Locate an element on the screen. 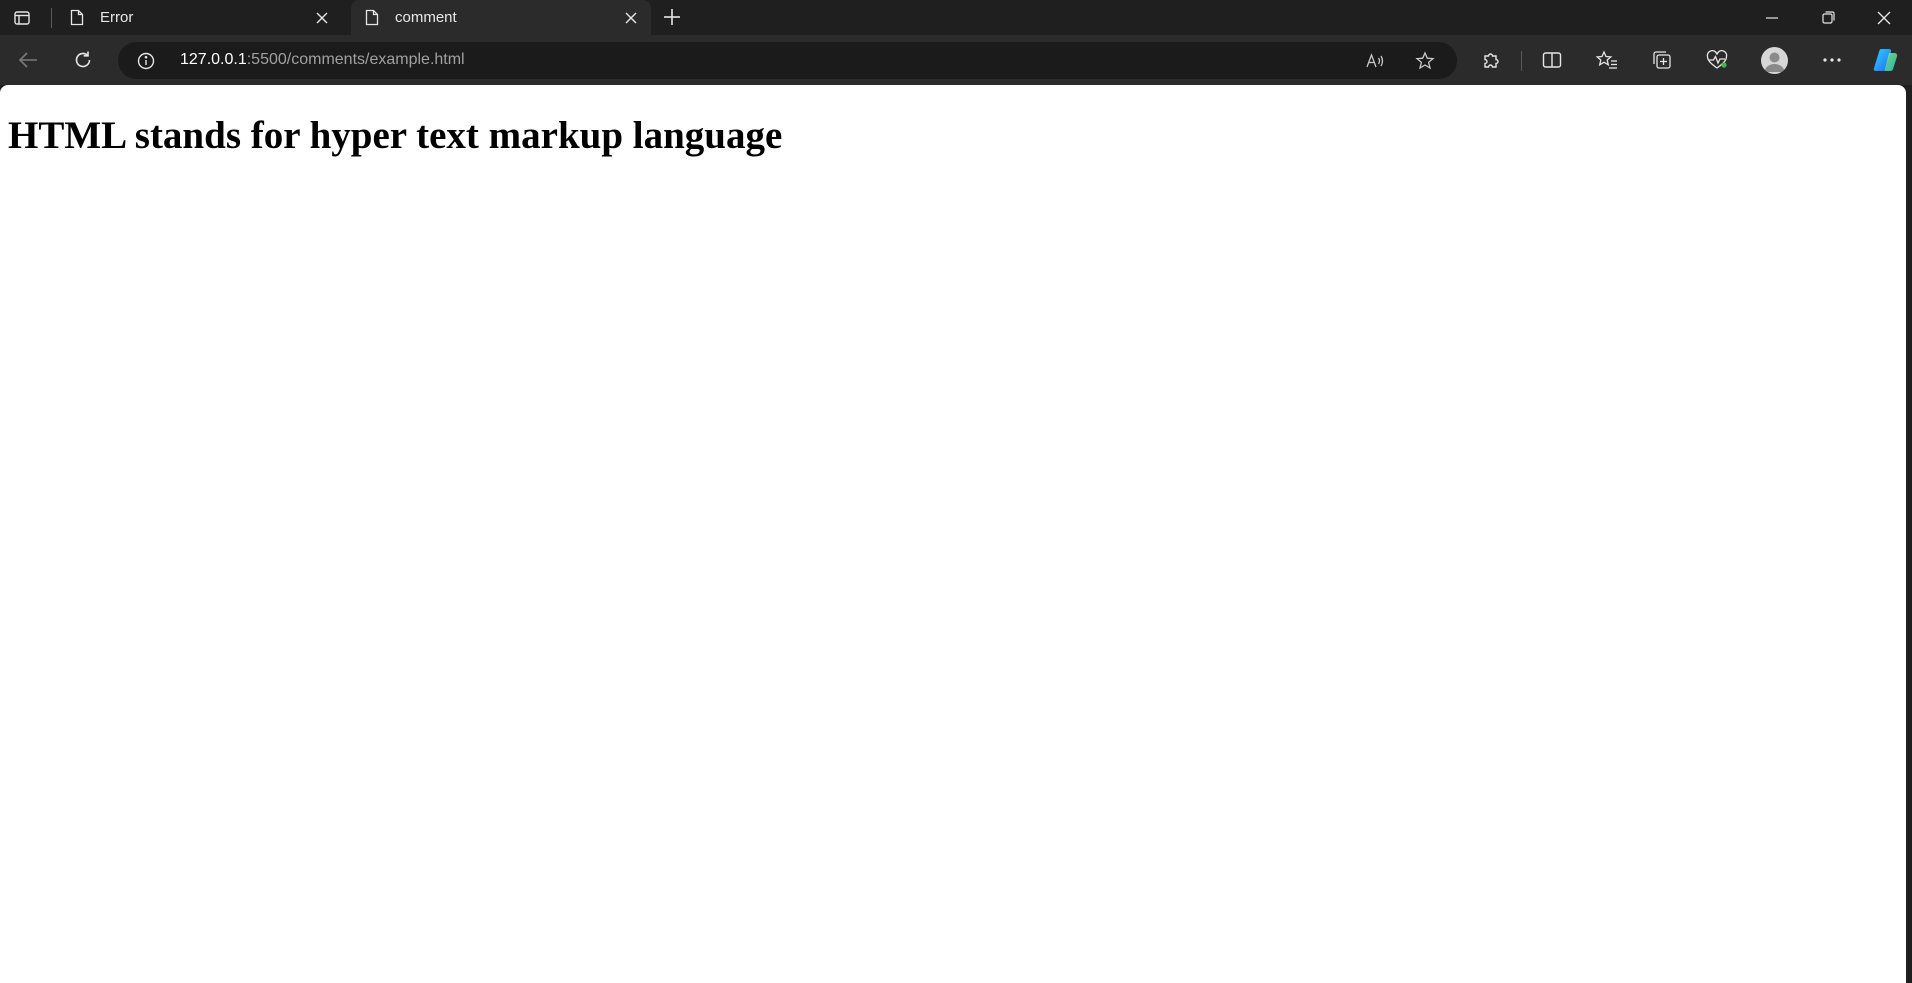 The height and width of the screenshot is (983, 1912). url-path: :5500/comments/example.html is located at coordinates (355, 59).